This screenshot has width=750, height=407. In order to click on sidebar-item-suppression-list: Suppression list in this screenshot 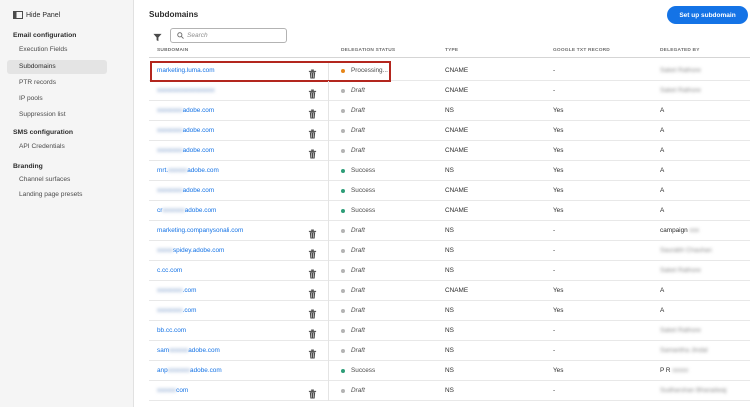, I will do `click(57, 115)`.